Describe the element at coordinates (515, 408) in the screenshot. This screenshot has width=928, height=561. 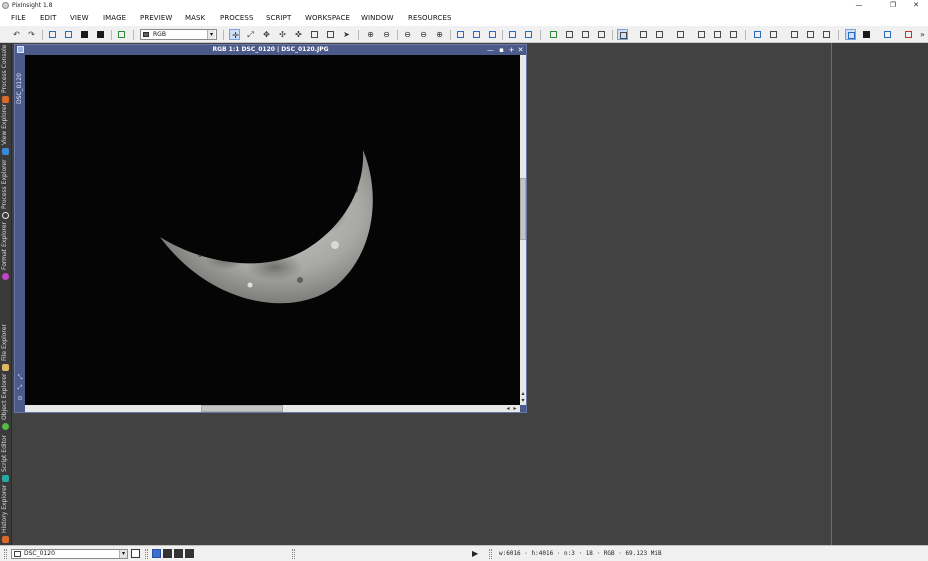
I see `scroll-right-icon: ▸` at that location.